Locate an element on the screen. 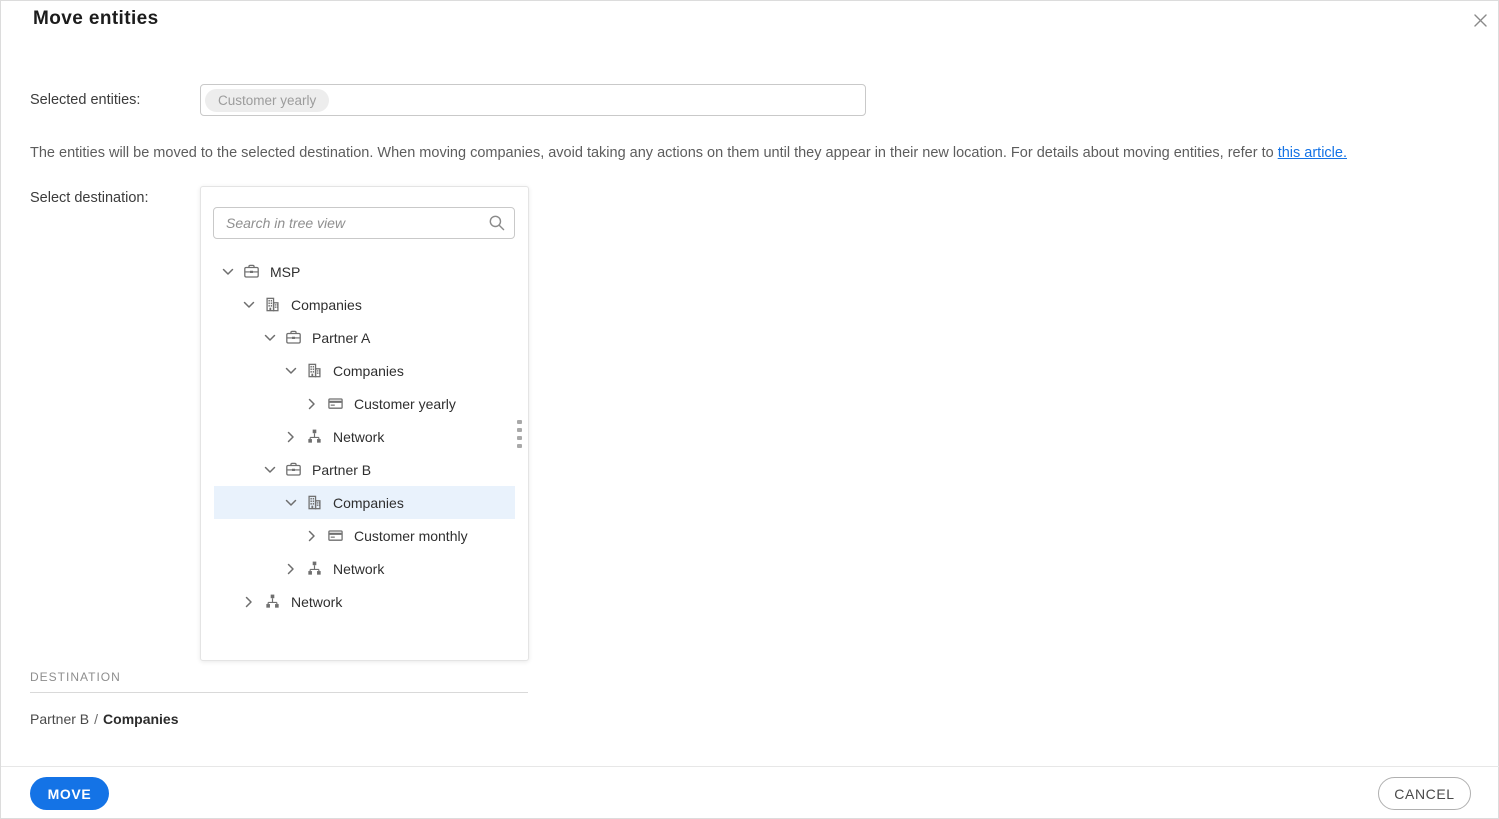  destination-divider is located at coordinates (279, 692).